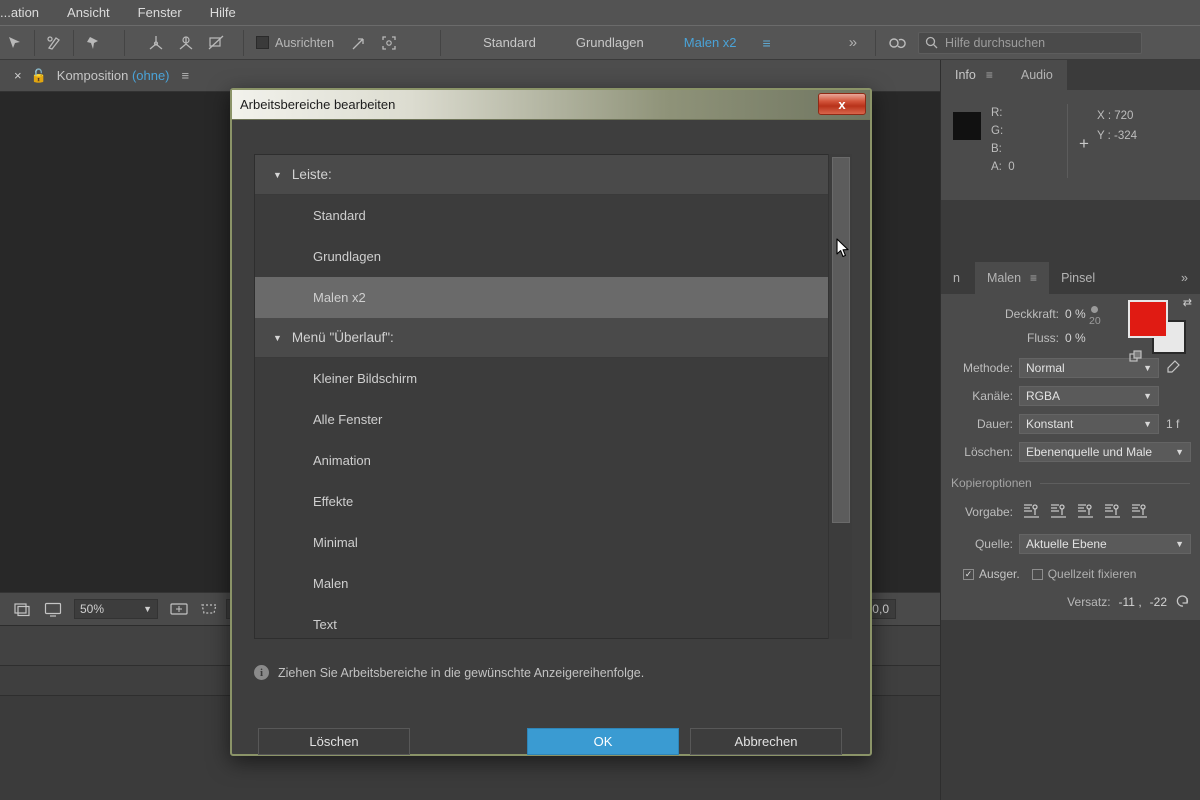 Image resolution: width=1200 pixels, height=800 pixels. I want to click on dialog-title-bar: Arbeitsbereiche bearbeiten x, so click(551, 105).